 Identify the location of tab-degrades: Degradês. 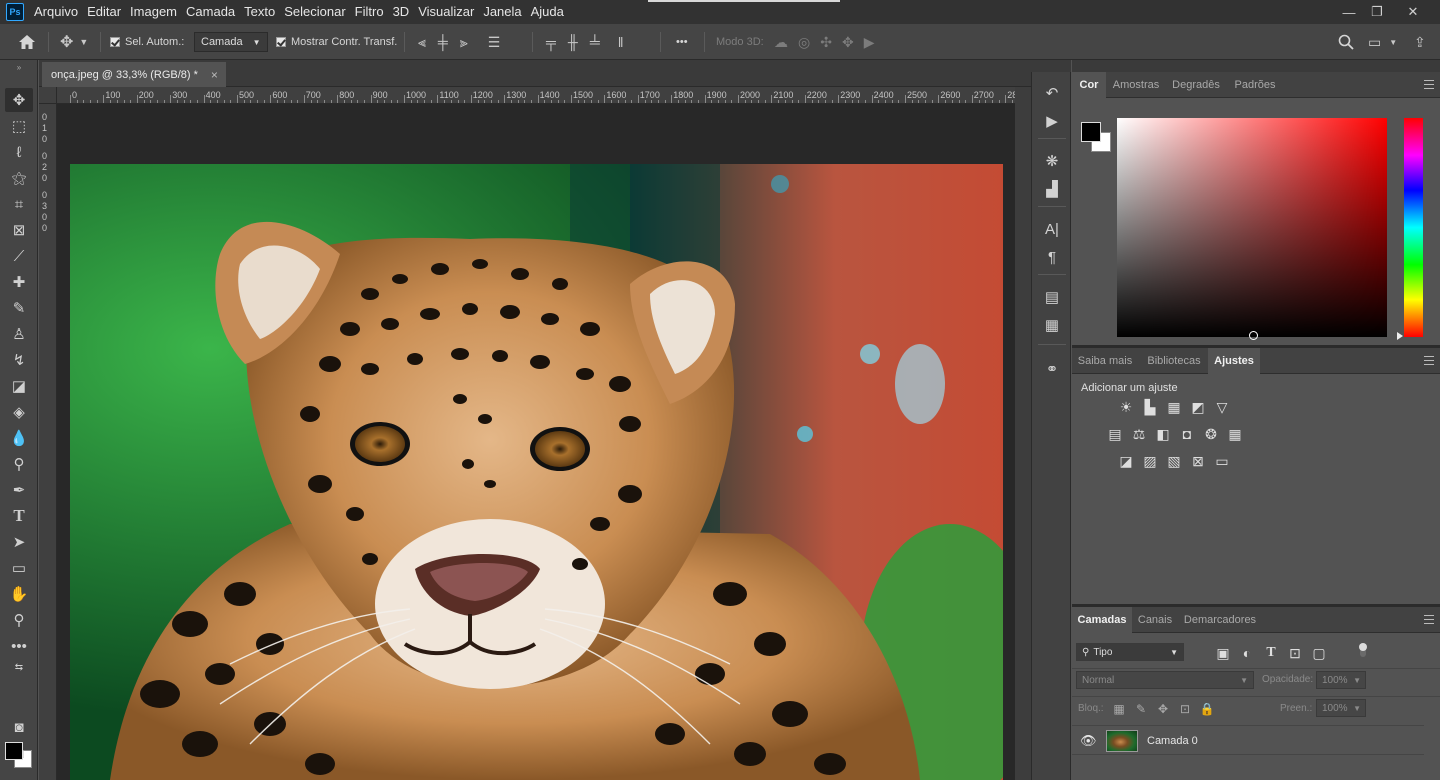
(1196, 85).